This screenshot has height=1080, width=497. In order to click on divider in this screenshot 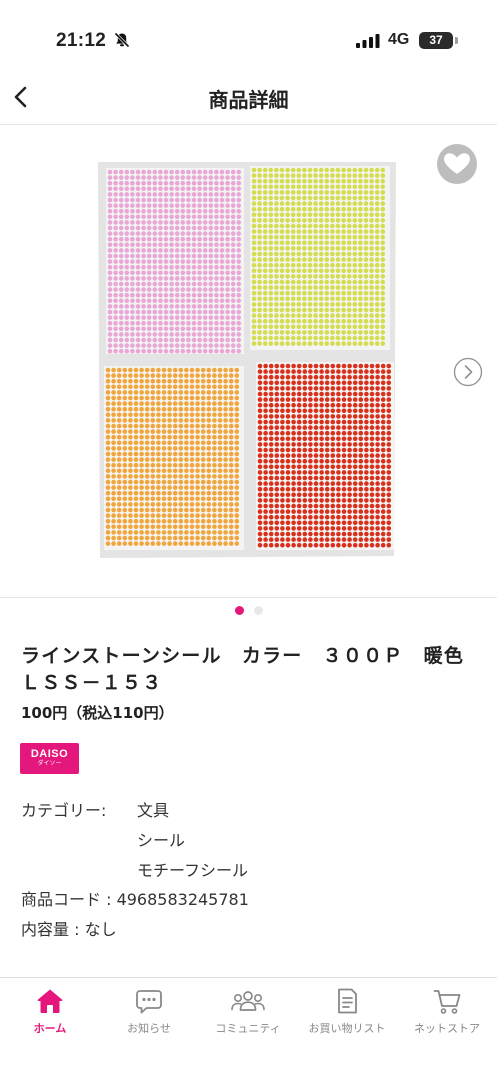, I will do `click(248, 597)`.